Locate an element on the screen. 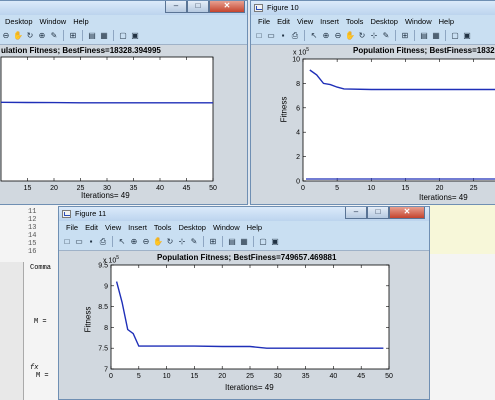 The width and height of the screenshot is (495, 400). editor-line-numbers: 11 12 13 14 15 16 is located at coordinates (41, 232).